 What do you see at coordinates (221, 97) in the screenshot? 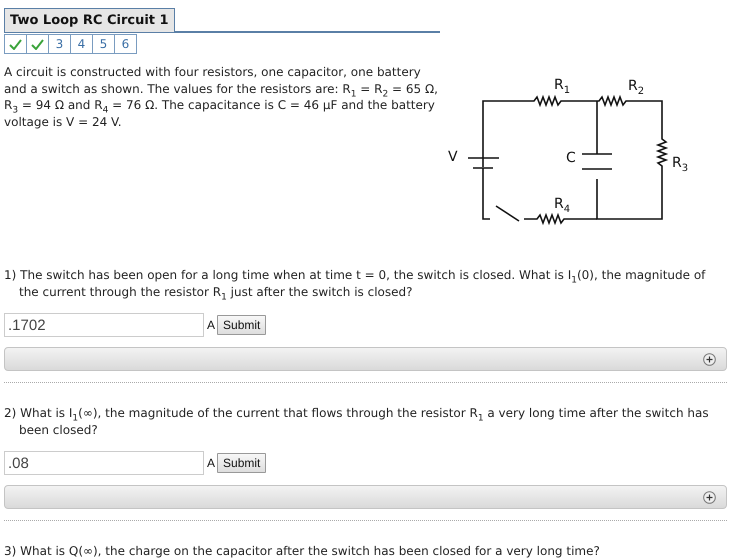
I see `problem-text: A circuit is constructed with four resistors, one capacitor, one battery and a switch as shown. The values for the resistors are: R$_{1}$ = R$_{2}$ = 65 Ω, R$_{3}$ = 94 Ω and R$_{4}$ = 76 Ω. The capacitance is C = 46 μF and the battery voltage is V = 24 V.` at bounding box center [221, 97].